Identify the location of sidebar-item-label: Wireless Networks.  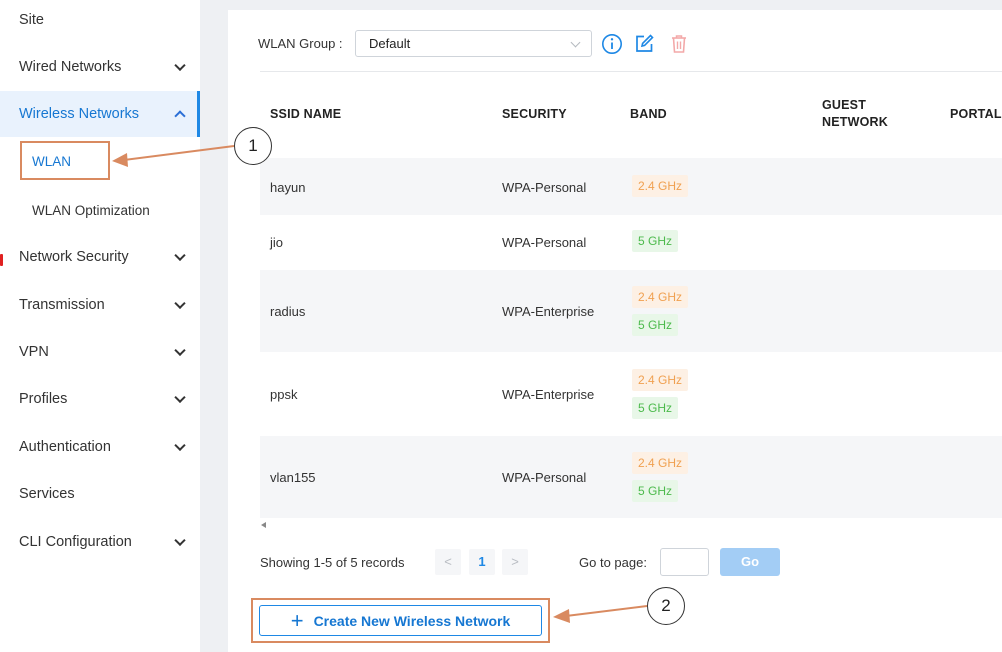
(79, 114).